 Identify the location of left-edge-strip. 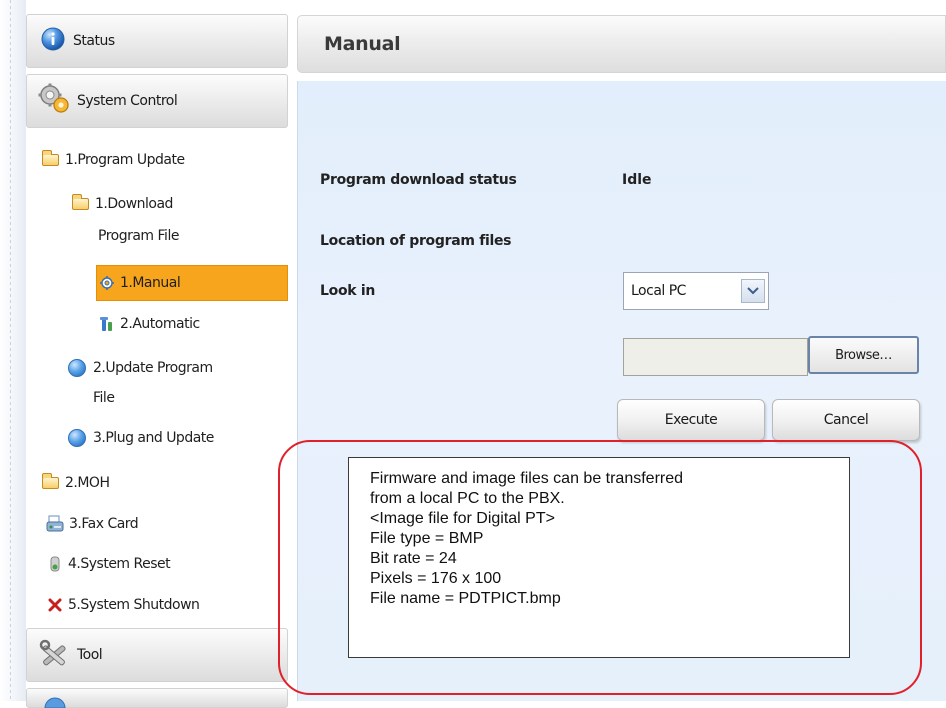
(13, 350).